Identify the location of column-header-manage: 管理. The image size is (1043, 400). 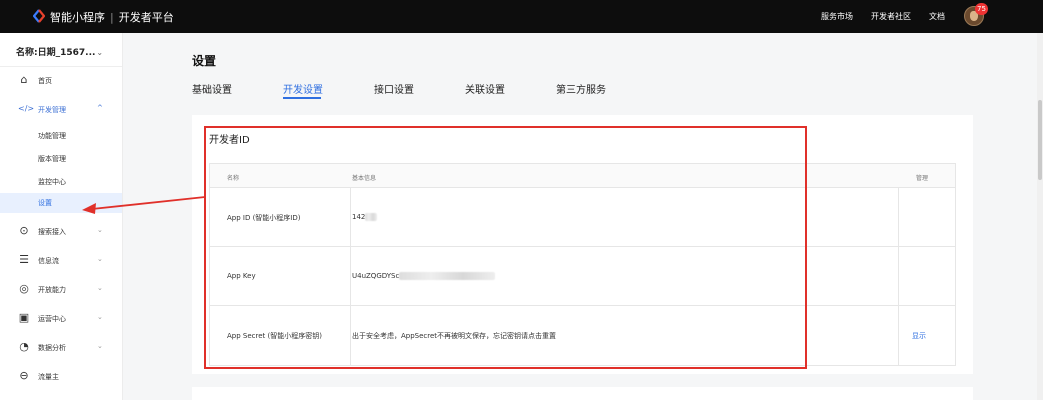
(922, 178).